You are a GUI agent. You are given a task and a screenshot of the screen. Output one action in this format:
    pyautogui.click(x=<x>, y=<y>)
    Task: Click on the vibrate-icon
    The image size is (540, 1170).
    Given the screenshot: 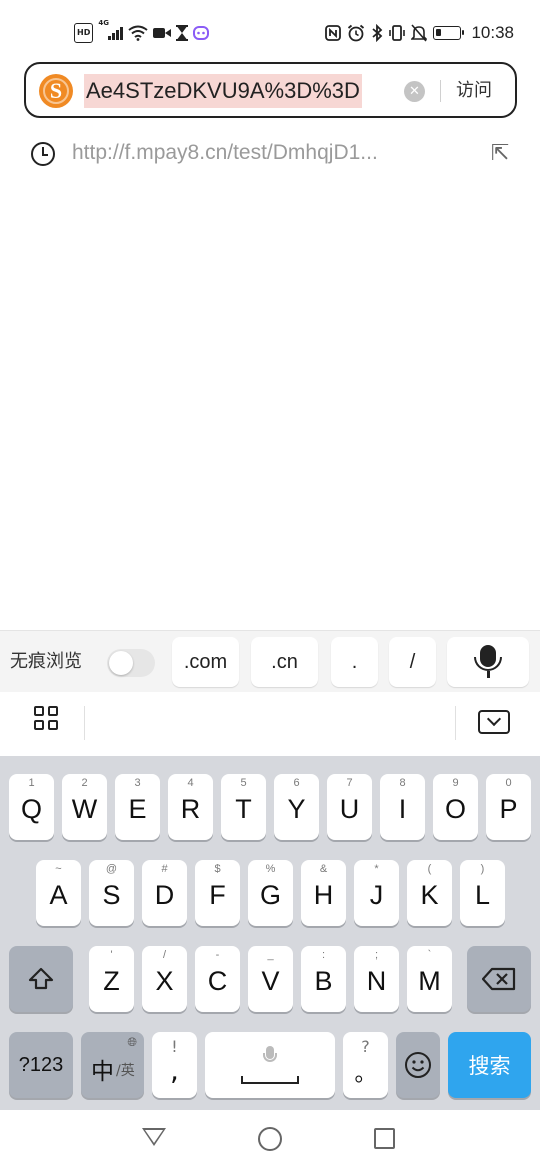 What is the action you would take?
    pyautogui.click(x=397, y=33)
    